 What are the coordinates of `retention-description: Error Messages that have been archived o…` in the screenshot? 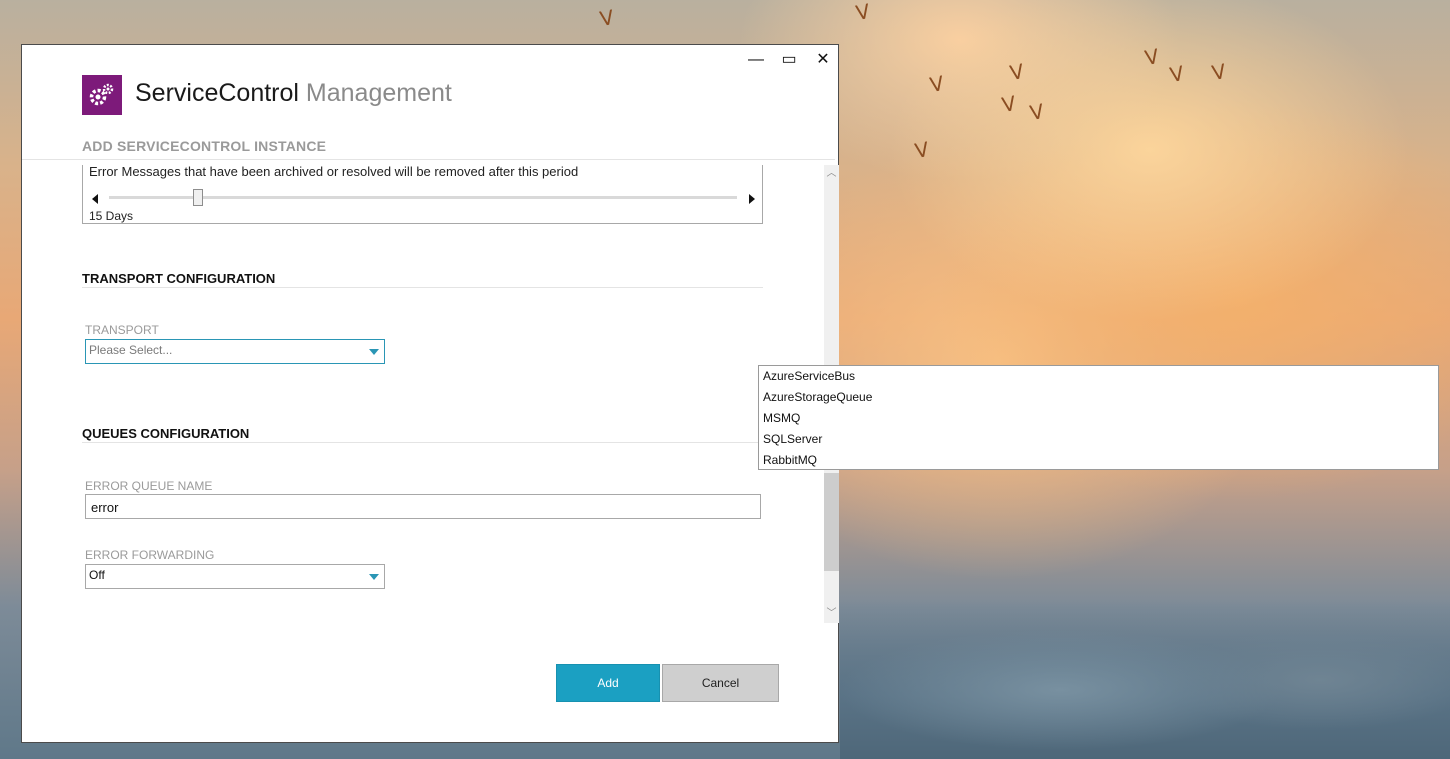 It's located at (334, 171).